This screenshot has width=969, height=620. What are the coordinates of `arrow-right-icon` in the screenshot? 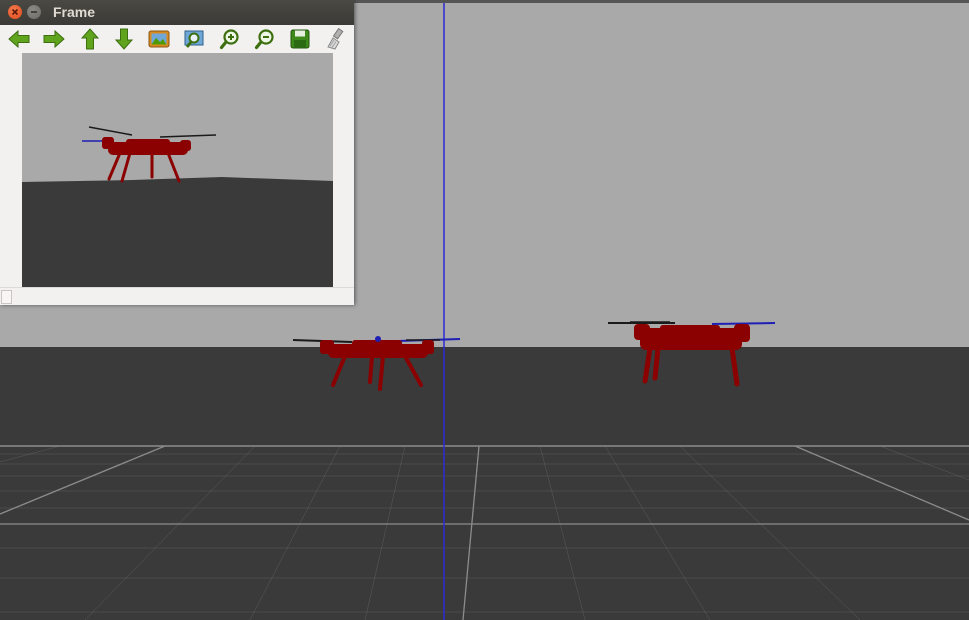 It's located at (54, 39).